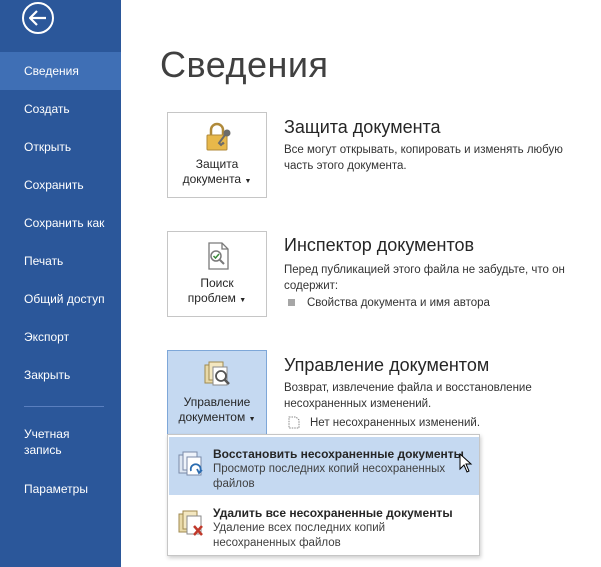 The height and width of the screenshot is (567, 601). Describe the element at coordinates (218, 256) in the screenshot. I see `inspect-document-icon` at that location.